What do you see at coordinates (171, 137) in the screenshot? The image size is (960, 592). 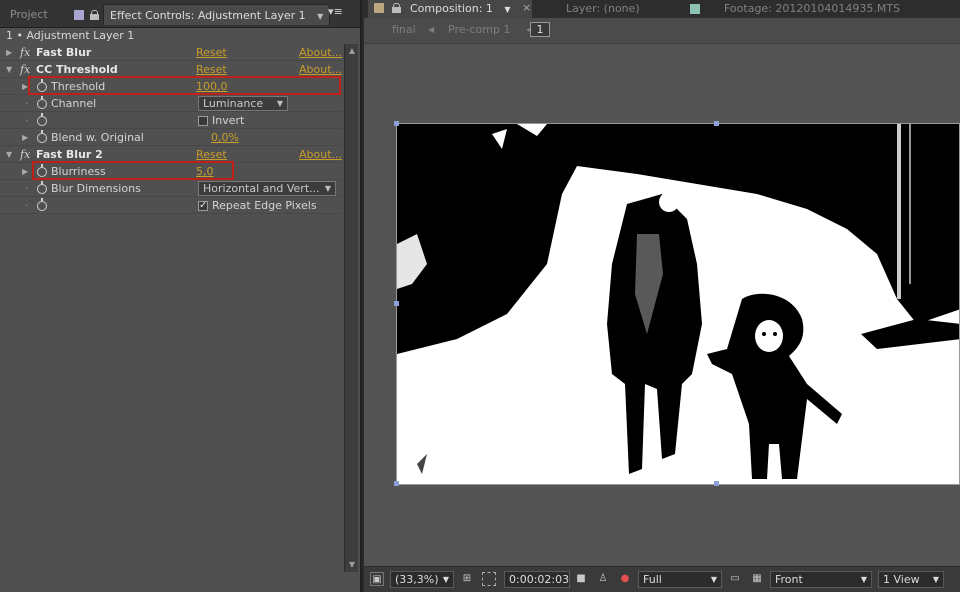 I see `property-row-blend: ▶ Blend w. Original 0,0%` at bounding box center [171, 137].